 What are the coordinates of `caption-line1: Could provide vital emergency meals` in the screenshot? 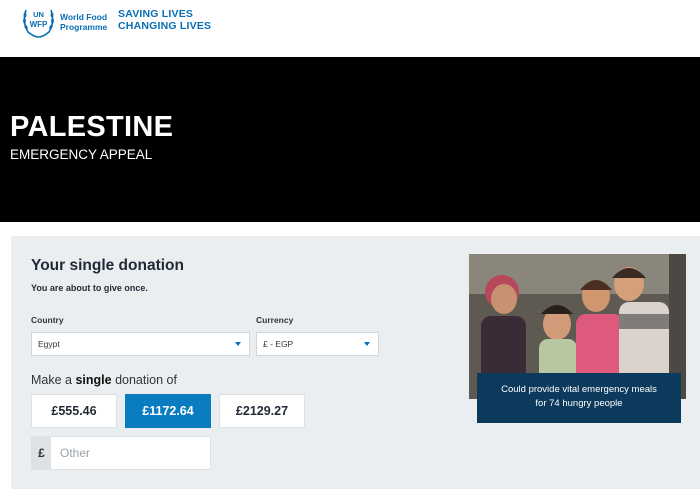 It's located at (579, 389).